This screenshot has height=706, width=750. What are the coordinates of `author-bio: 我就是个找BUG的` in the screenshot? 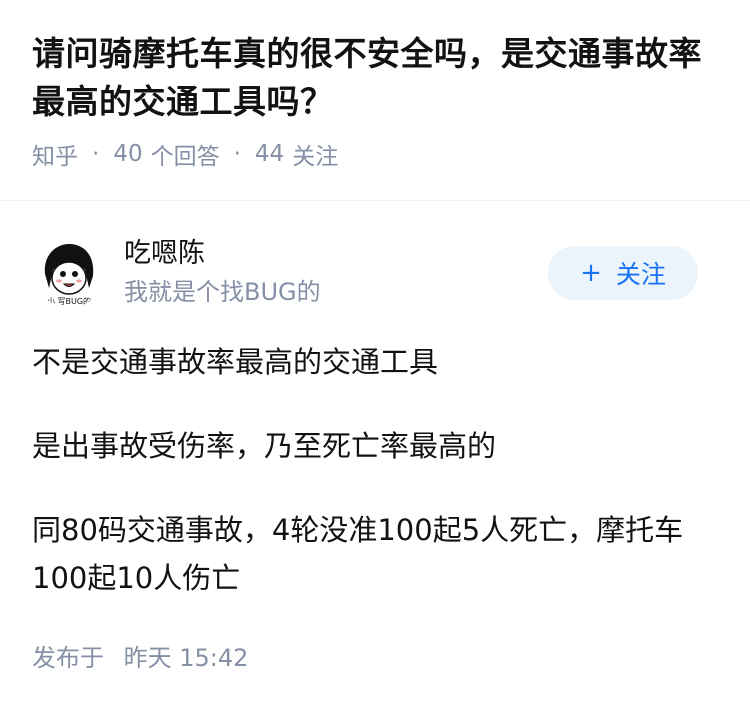 It's located at (222, 292).